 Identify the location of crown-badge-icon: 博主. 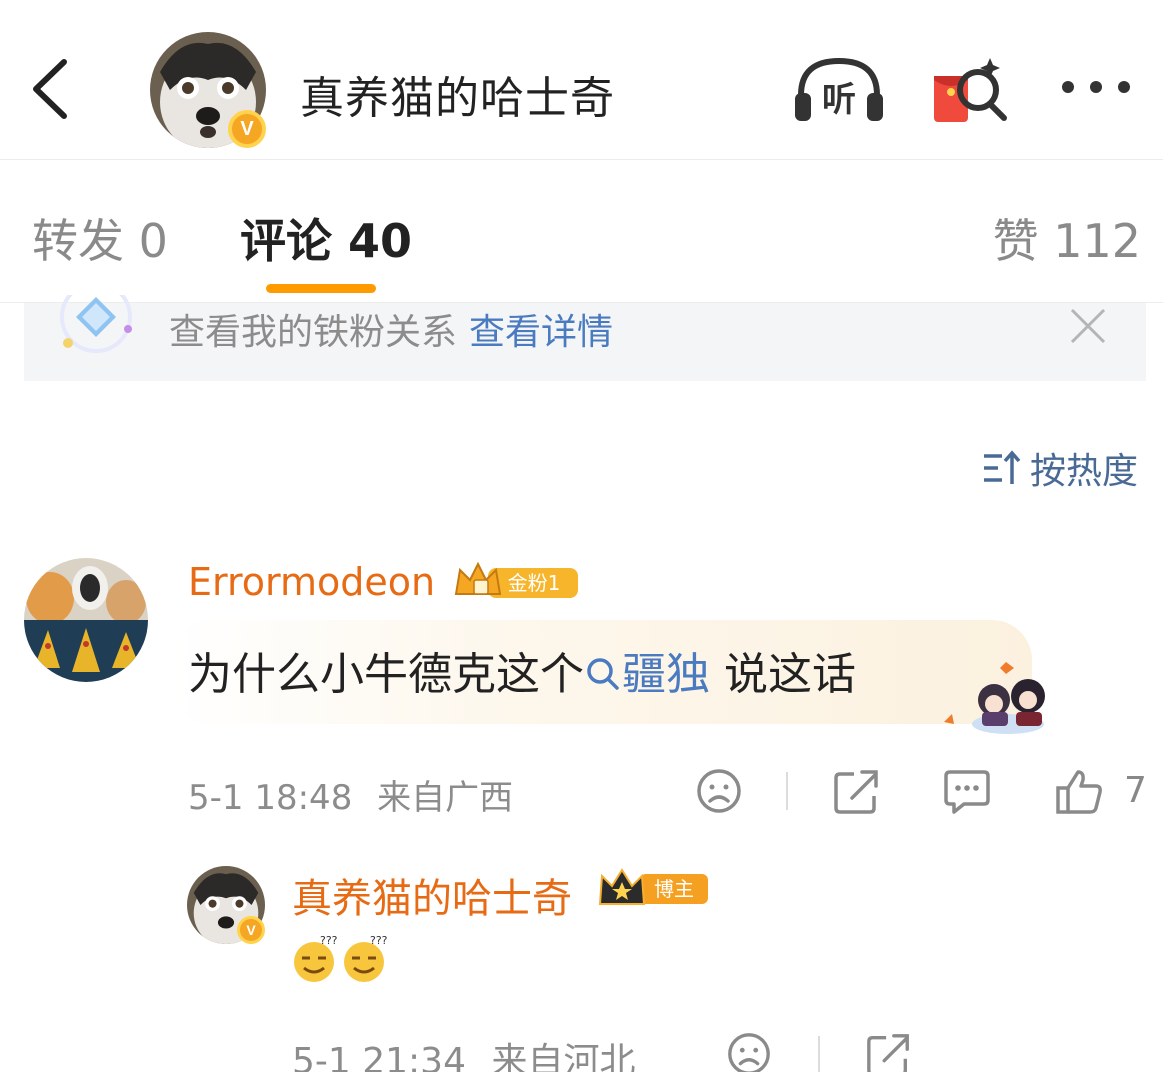
(653, 886).